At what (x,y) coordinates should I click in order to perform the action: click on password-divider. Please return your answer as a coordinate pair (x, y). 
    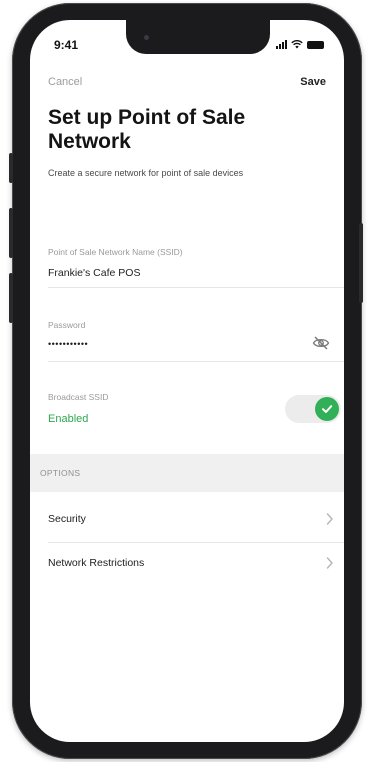
    Looking at the image, I should click on (196, 361).